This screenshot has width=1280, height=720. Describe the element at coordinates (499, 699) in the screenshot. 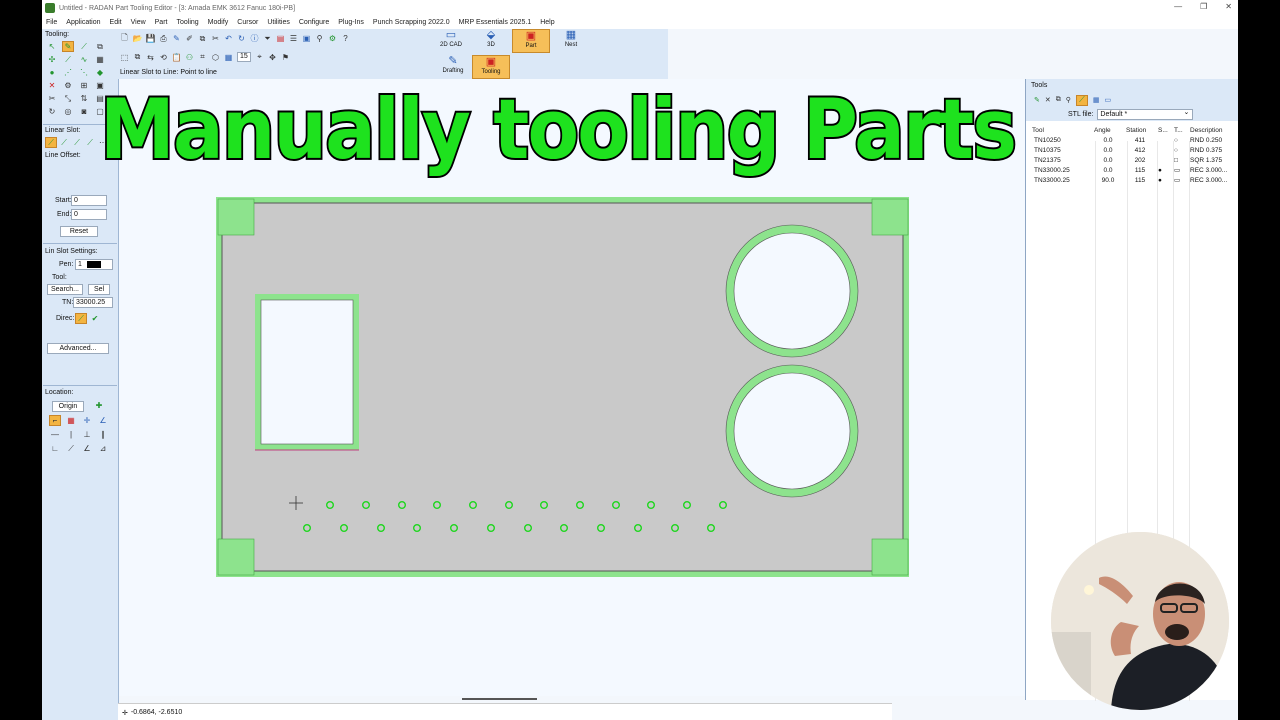

I see `horizontal-scrollbar` at that location.